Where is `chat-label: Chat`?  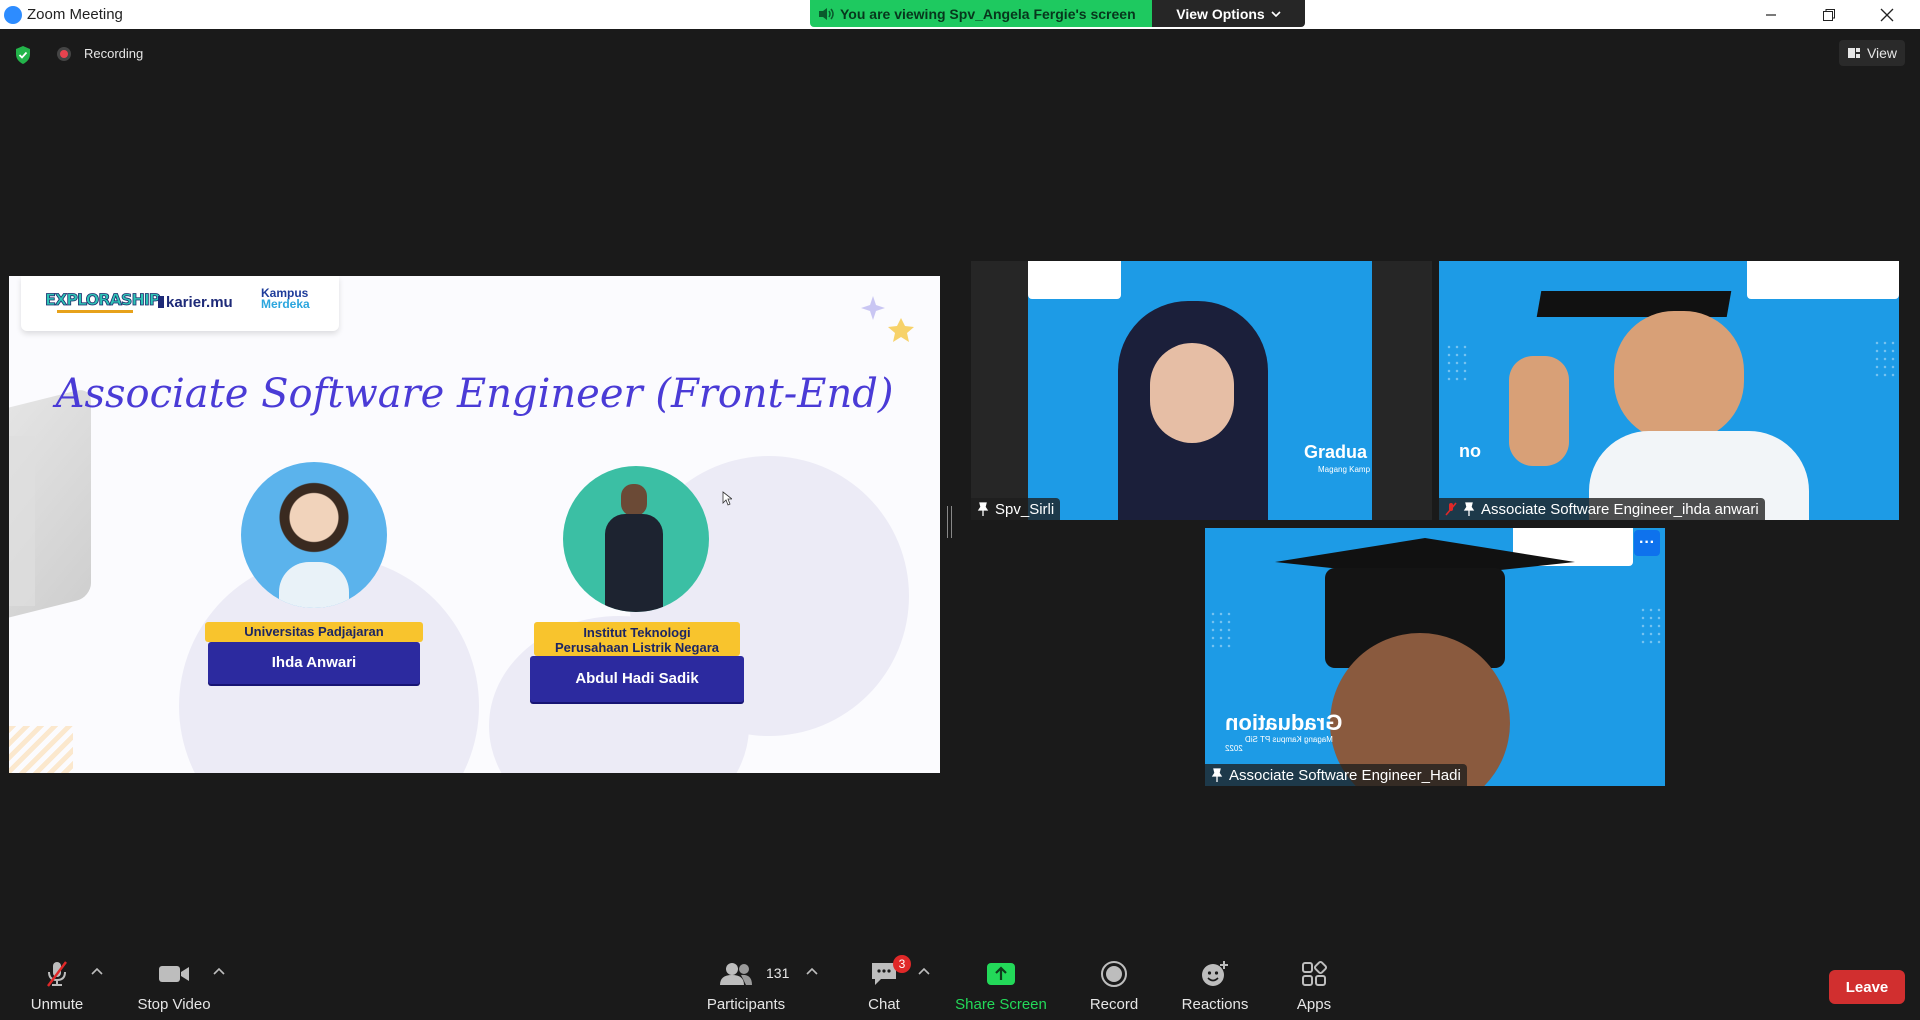
chat-label: Chat is located at coordinates (884, 1004).